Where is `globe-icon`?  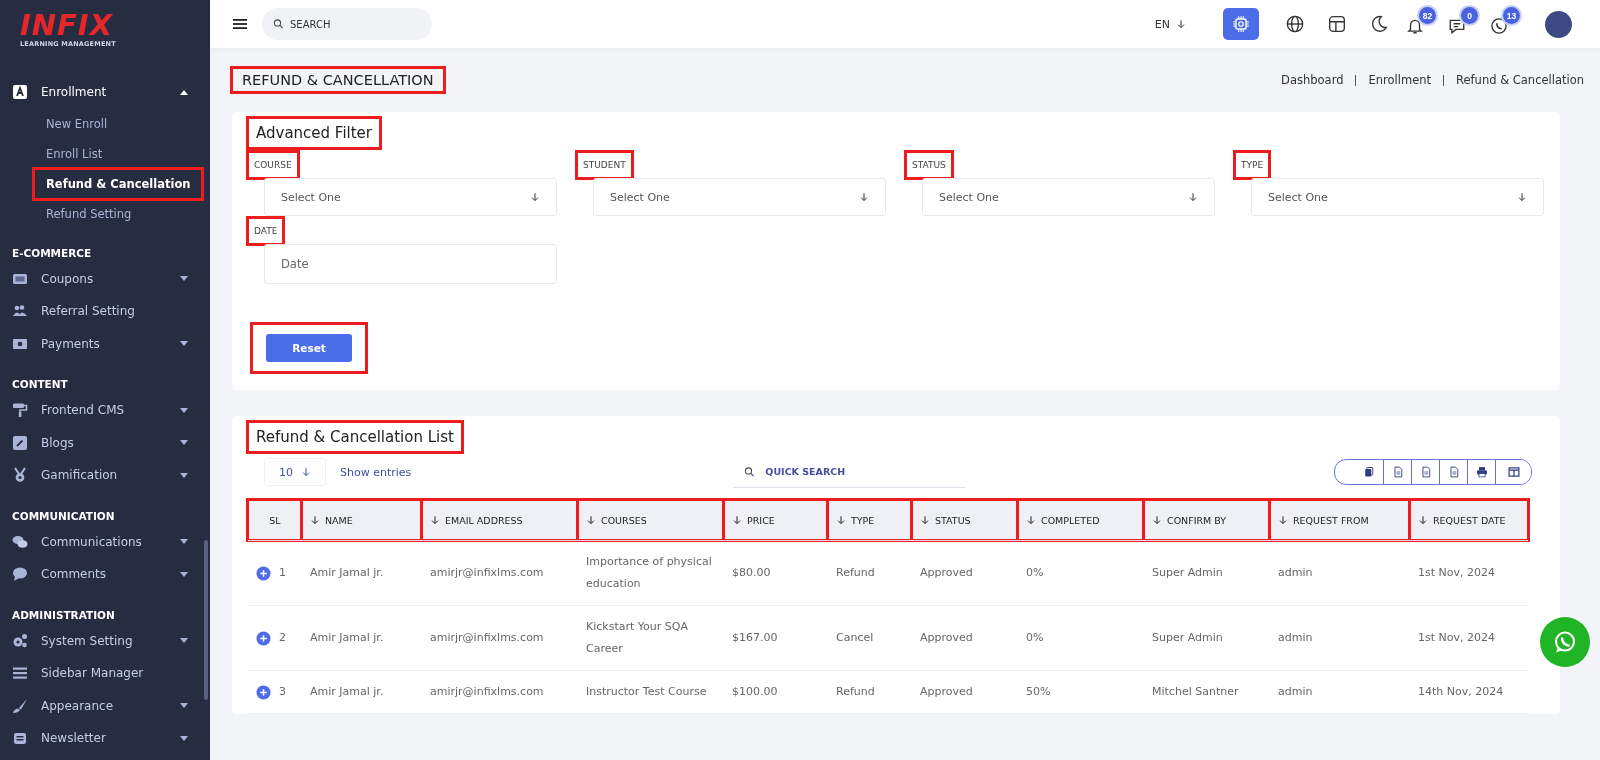
globe-icon is located at coordinates (1295, 24).